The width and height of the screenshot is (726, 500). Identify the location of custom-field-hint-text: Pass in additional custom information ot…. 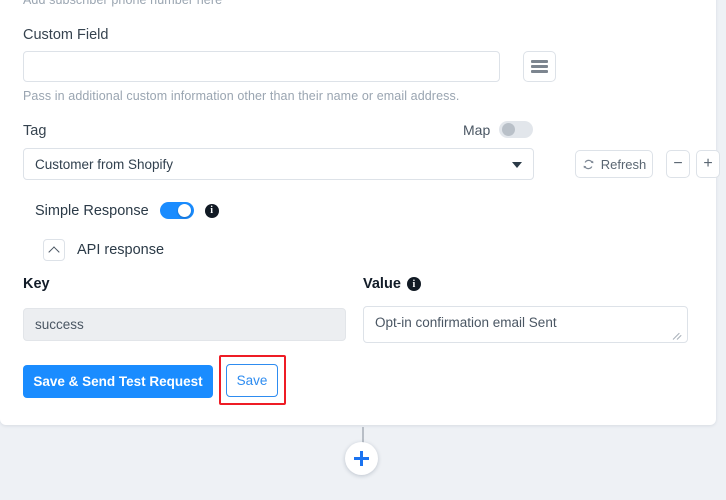
(241, 96).